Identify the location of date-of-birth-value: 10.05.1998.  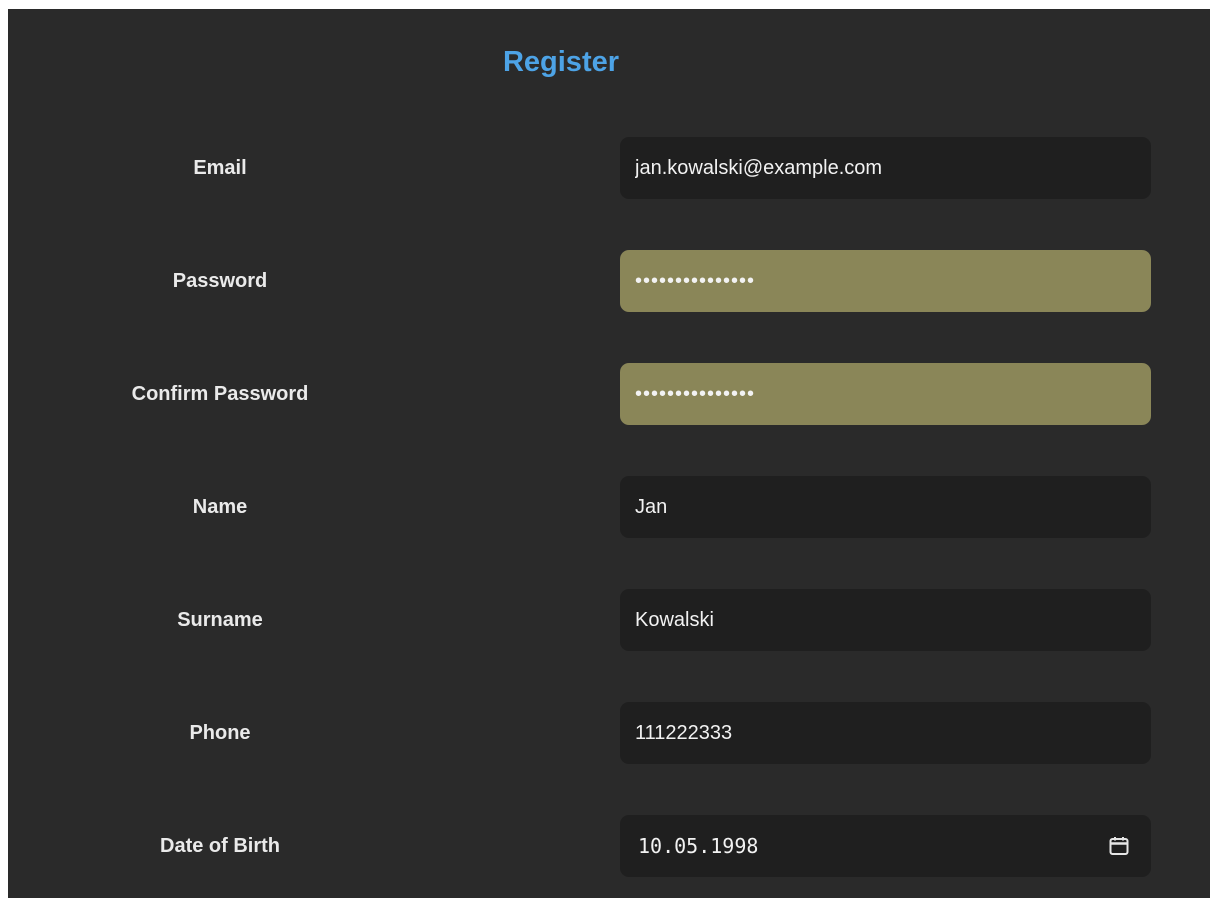
(698, 846).